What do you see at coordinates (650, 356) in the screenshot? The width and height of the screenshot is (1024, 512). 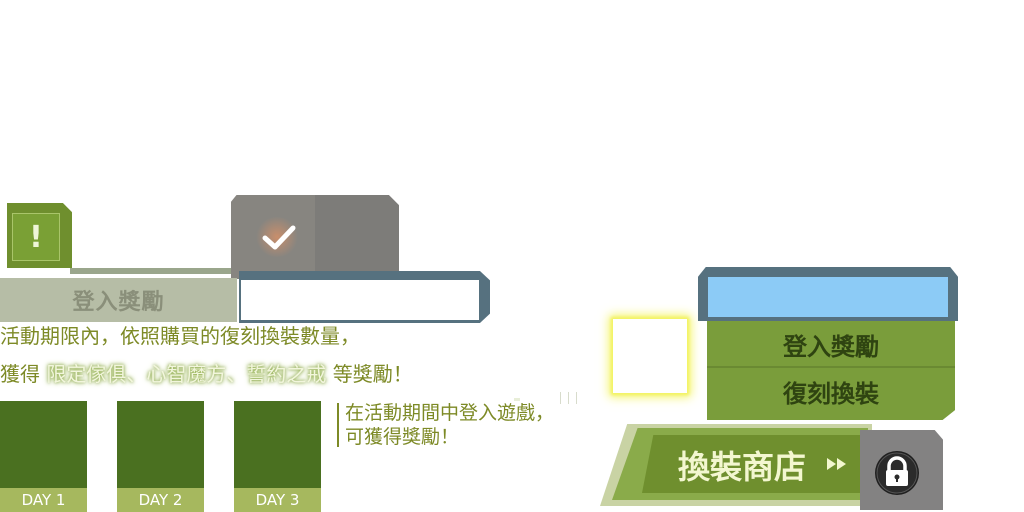 I see `glow-item-slot` at bounding box center [650, 356].